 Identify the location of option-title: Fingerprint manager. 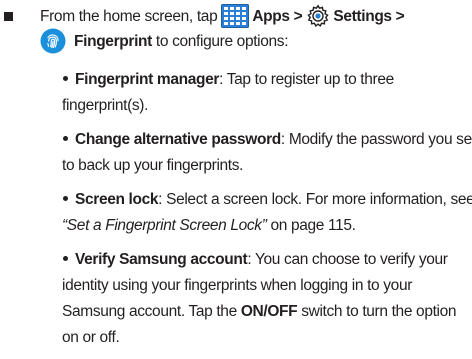
(147, 79).